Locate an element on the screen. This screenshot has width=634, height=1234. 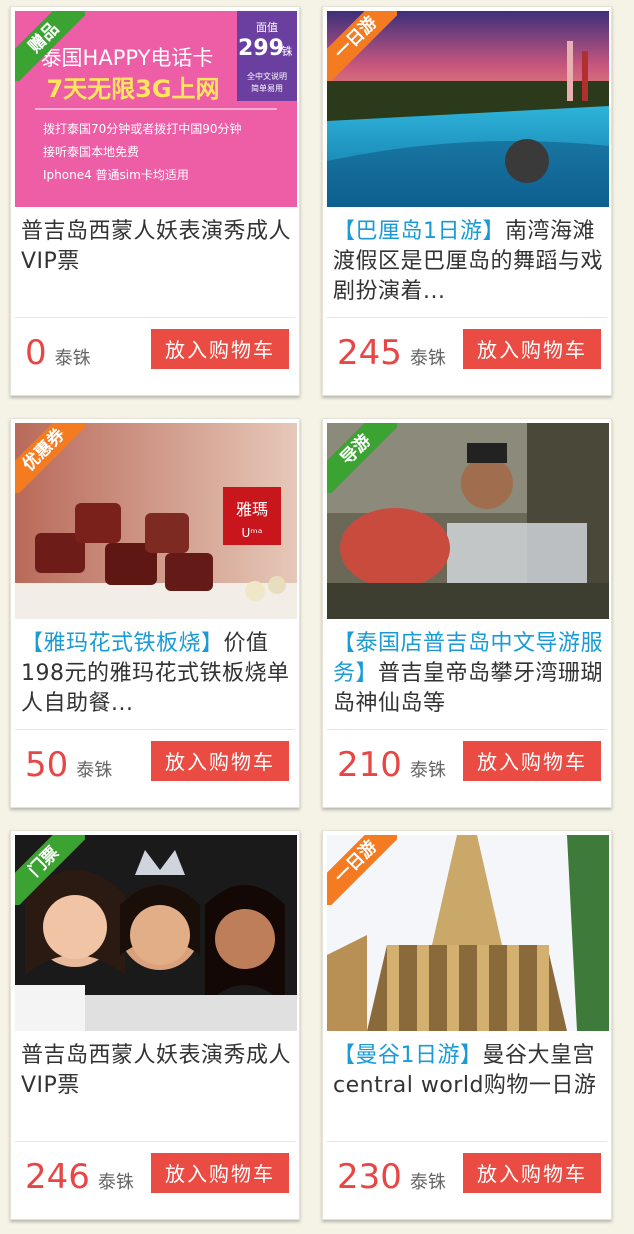
price: 245 泰铢 is located at coordinates (391, 356).